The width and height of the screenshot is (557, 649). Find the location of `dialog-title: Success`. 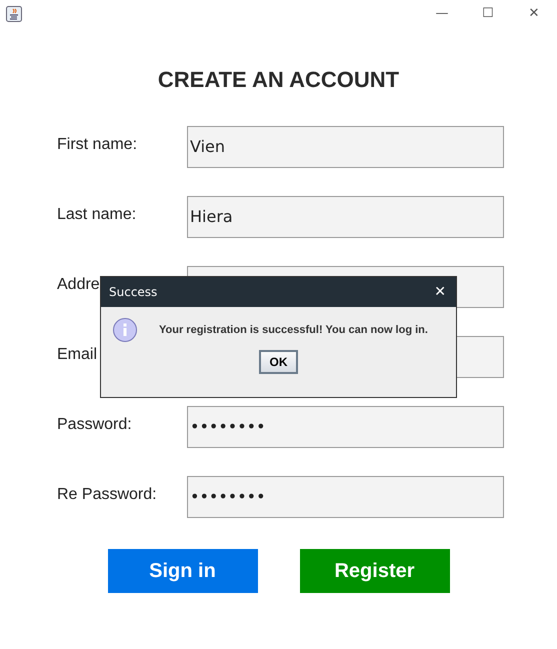

dialog-title: Success is located at coordinates (133, 292).